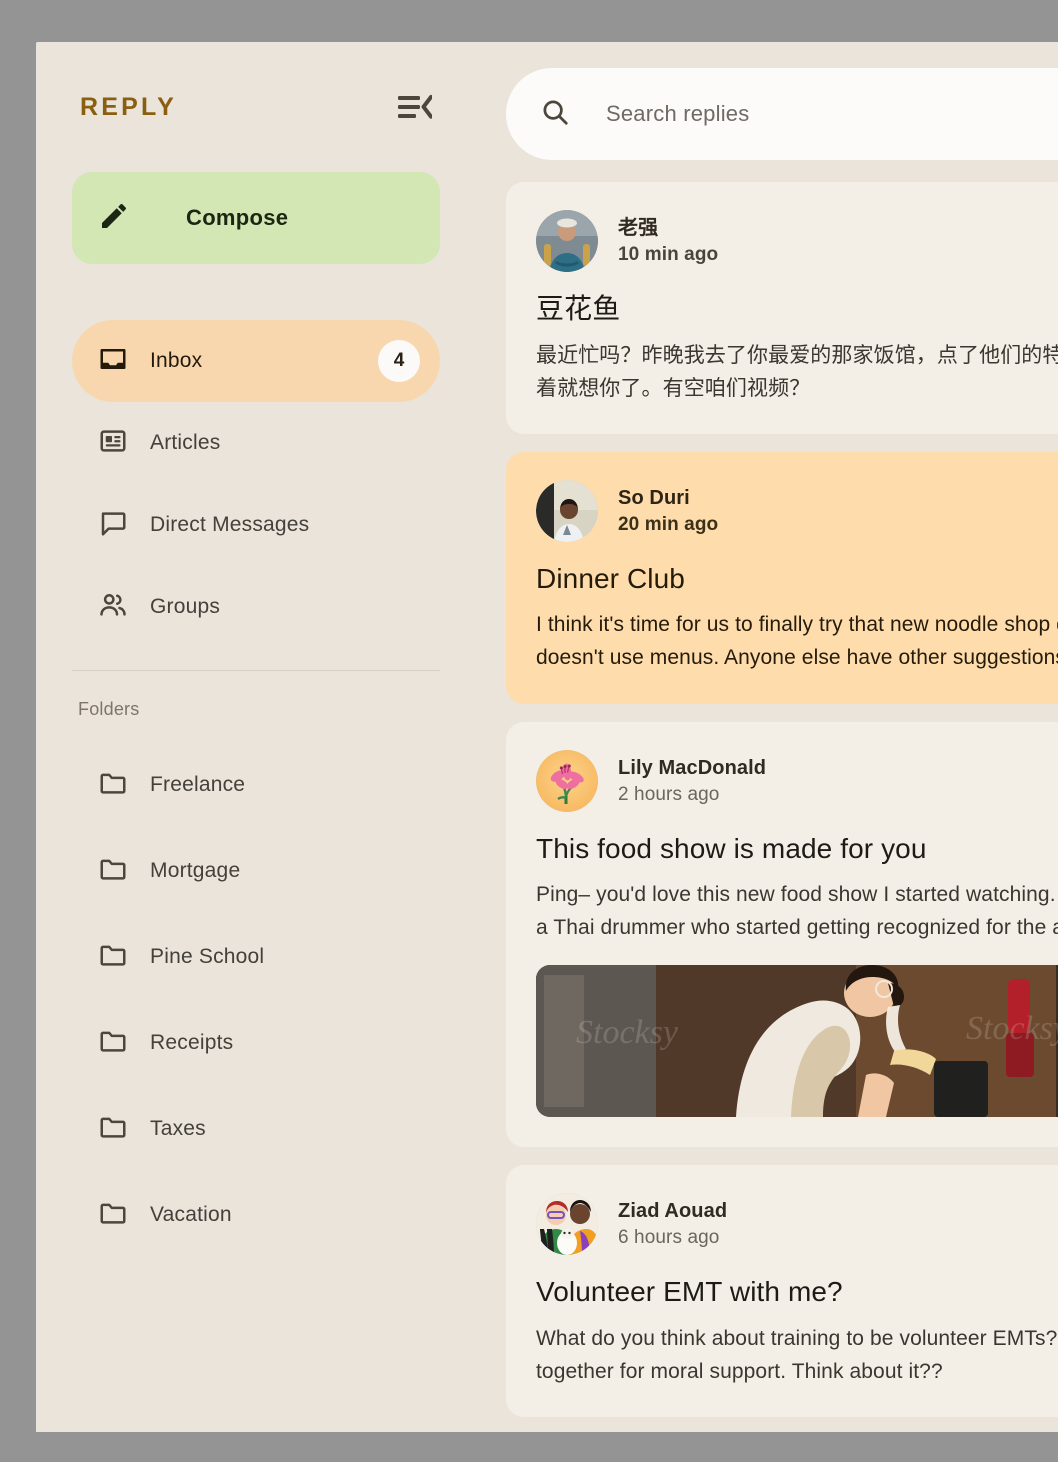 This screenshot has width=1058, height=1462. Describe the element at coordinates (113, 607) in the screenshot. I see `people-icon` at that location.